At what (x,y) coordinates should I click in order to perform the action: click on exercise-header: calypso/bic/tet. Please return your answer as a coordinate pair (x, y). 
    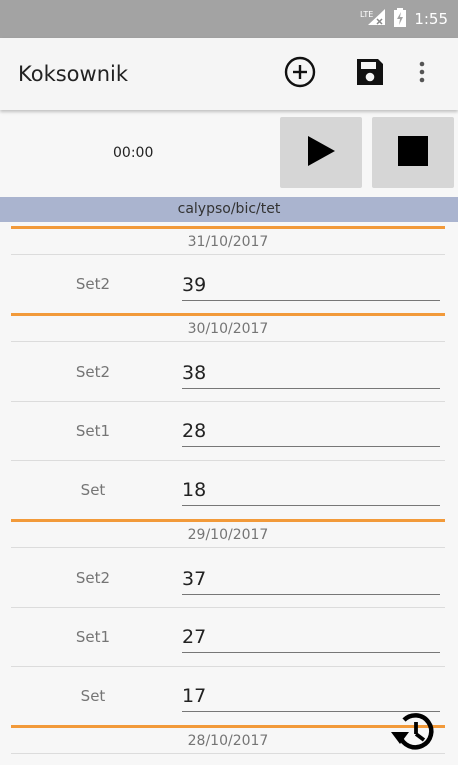
    Looking at the image, I should click on (229, 209).